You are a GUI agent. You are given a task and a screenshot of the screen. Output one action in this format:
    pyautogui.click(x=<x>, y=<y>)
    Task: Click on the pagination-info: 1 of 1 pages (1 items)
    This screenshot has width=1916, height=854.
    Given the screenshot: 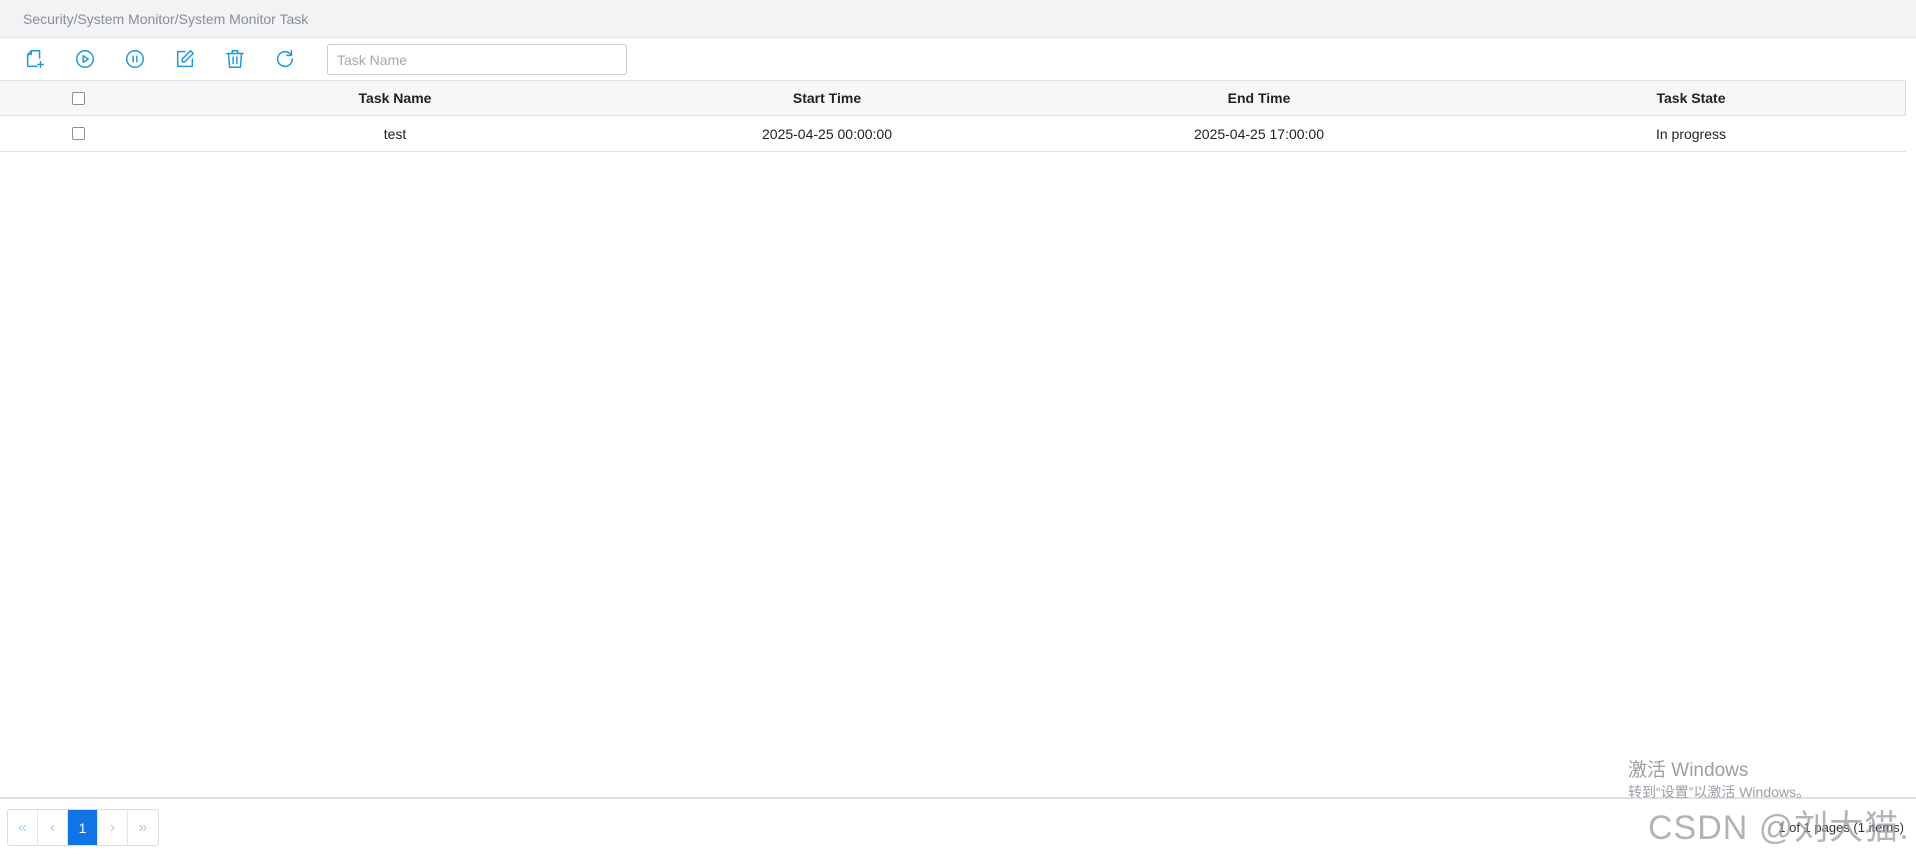 What is the action you would take?
    pyautogui.click(x=1841, y=827)
    